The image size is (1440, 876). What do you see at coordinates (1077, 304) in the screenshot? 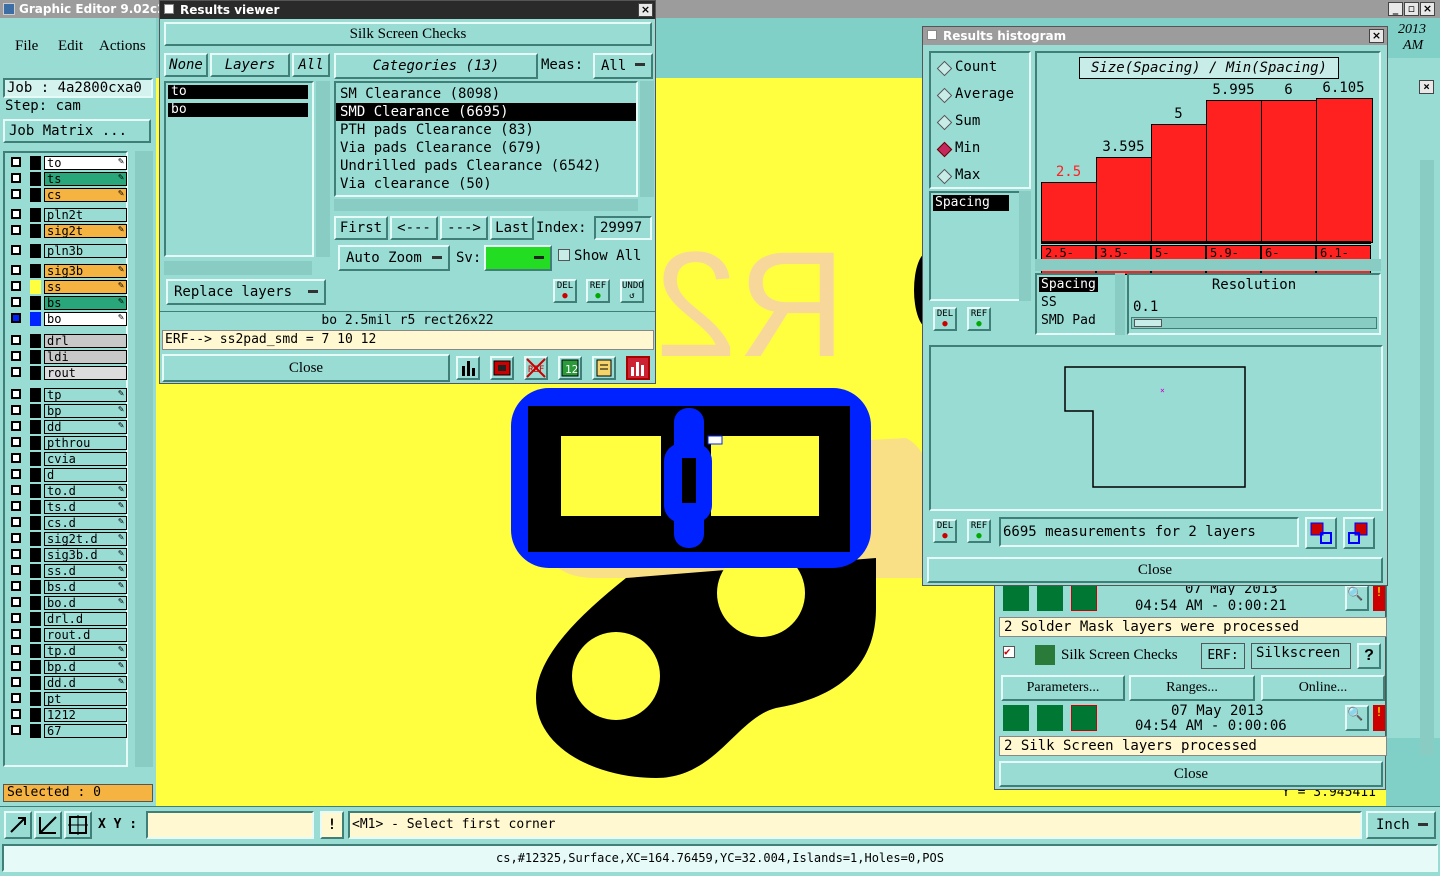
I see `resolution-list: Spacing SS SMD Pad` at bounding box center [1077, 304].